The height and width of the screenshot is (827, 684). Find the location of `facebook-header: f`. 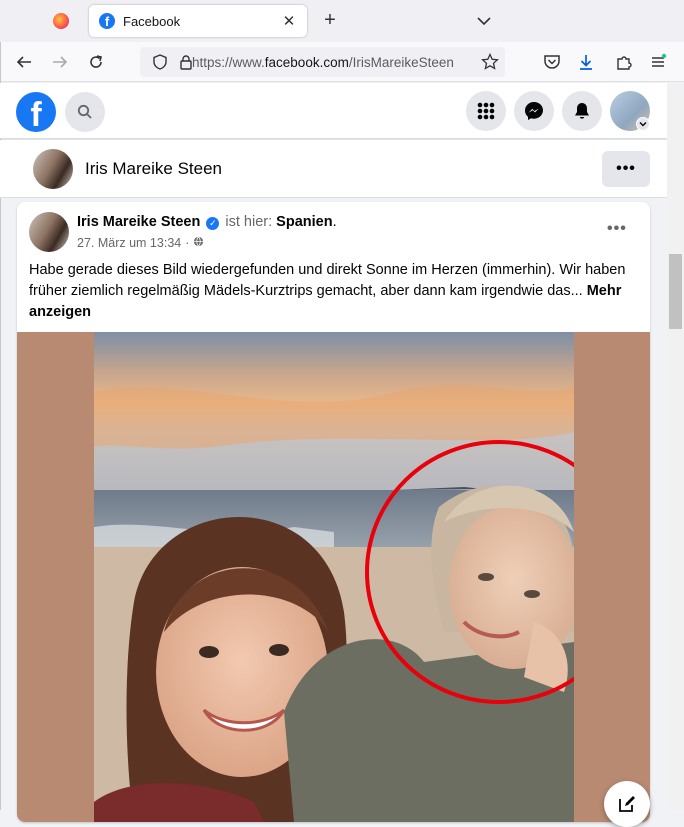

facebook-header: f is located at coordinates (333, 111).